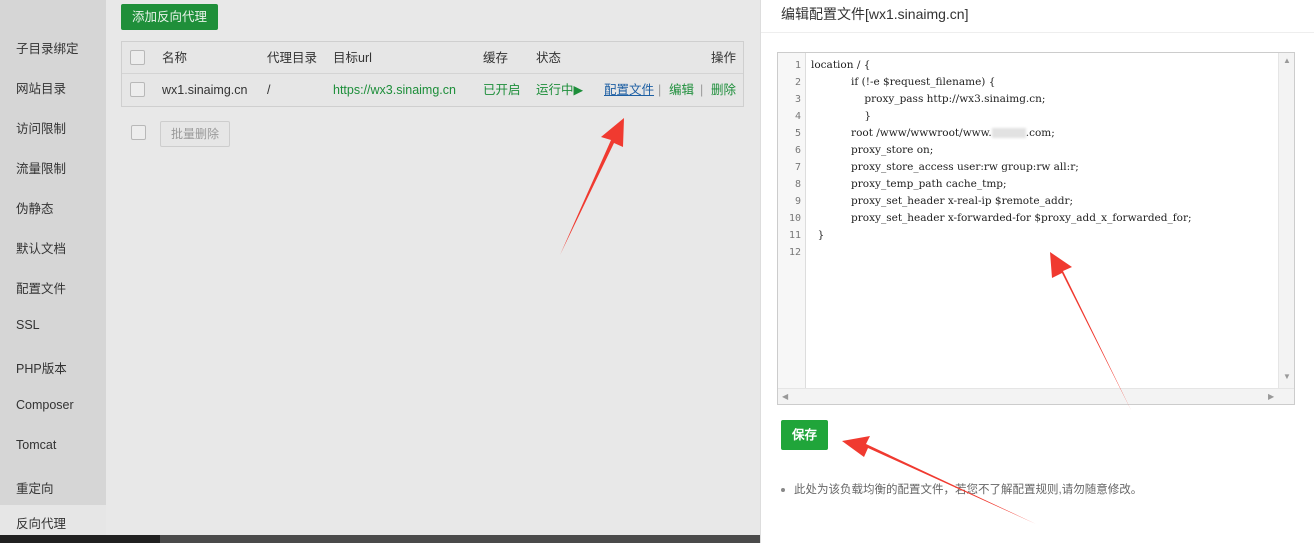 This screenshot has height=543, width=1314. What do you see at coordinates (794, 252) in the screenshot?
I see `line-number: 12` at bounding box center [794, 252].